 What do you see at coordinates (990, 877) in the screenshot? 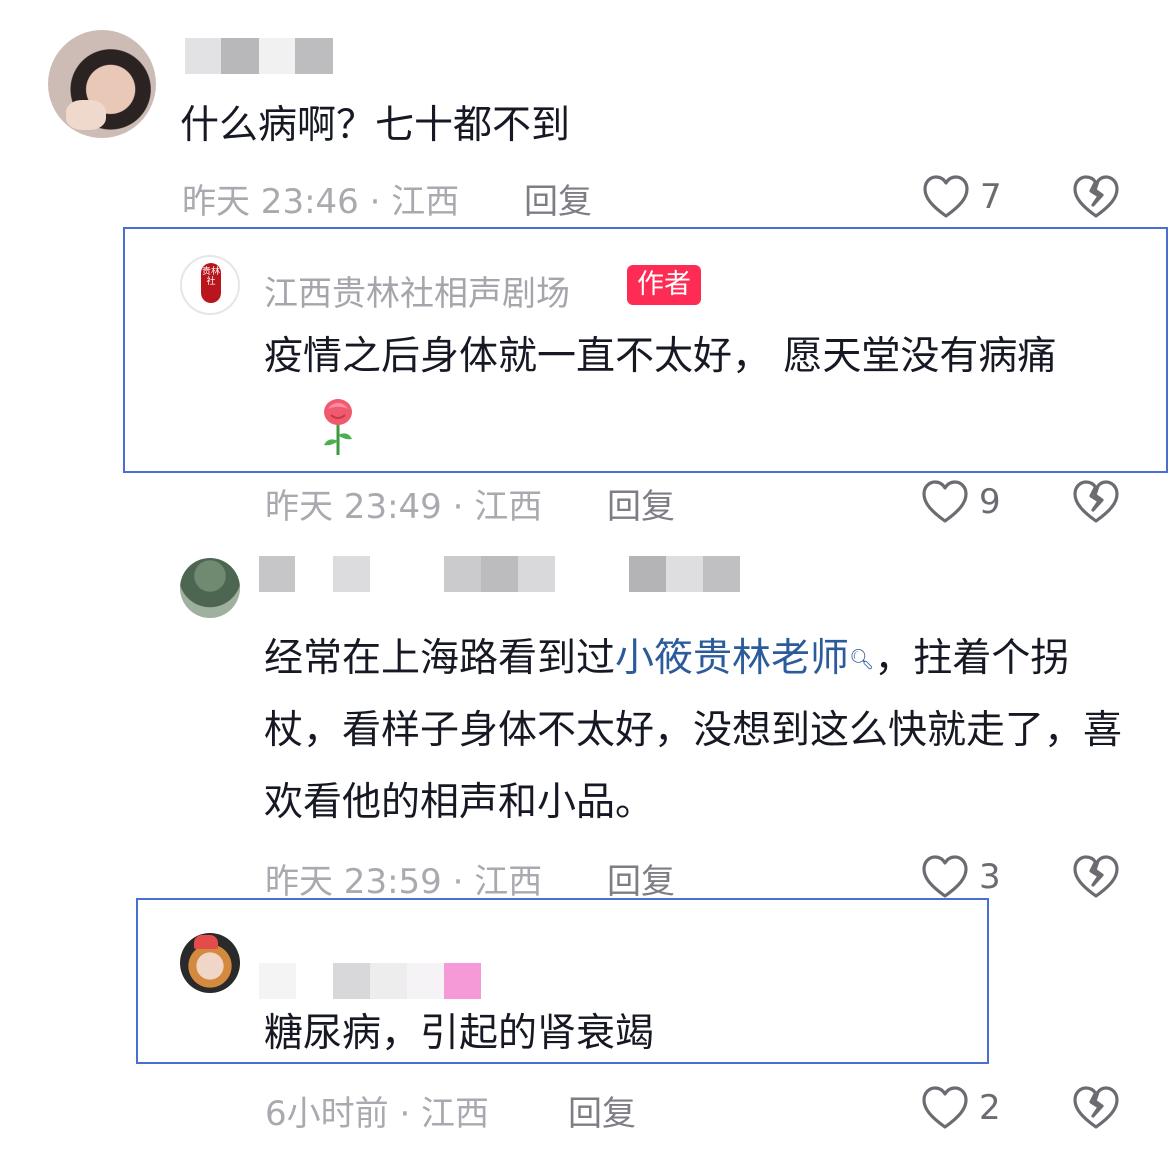
I see `like-count: 3` at bounding box center [990, 877].